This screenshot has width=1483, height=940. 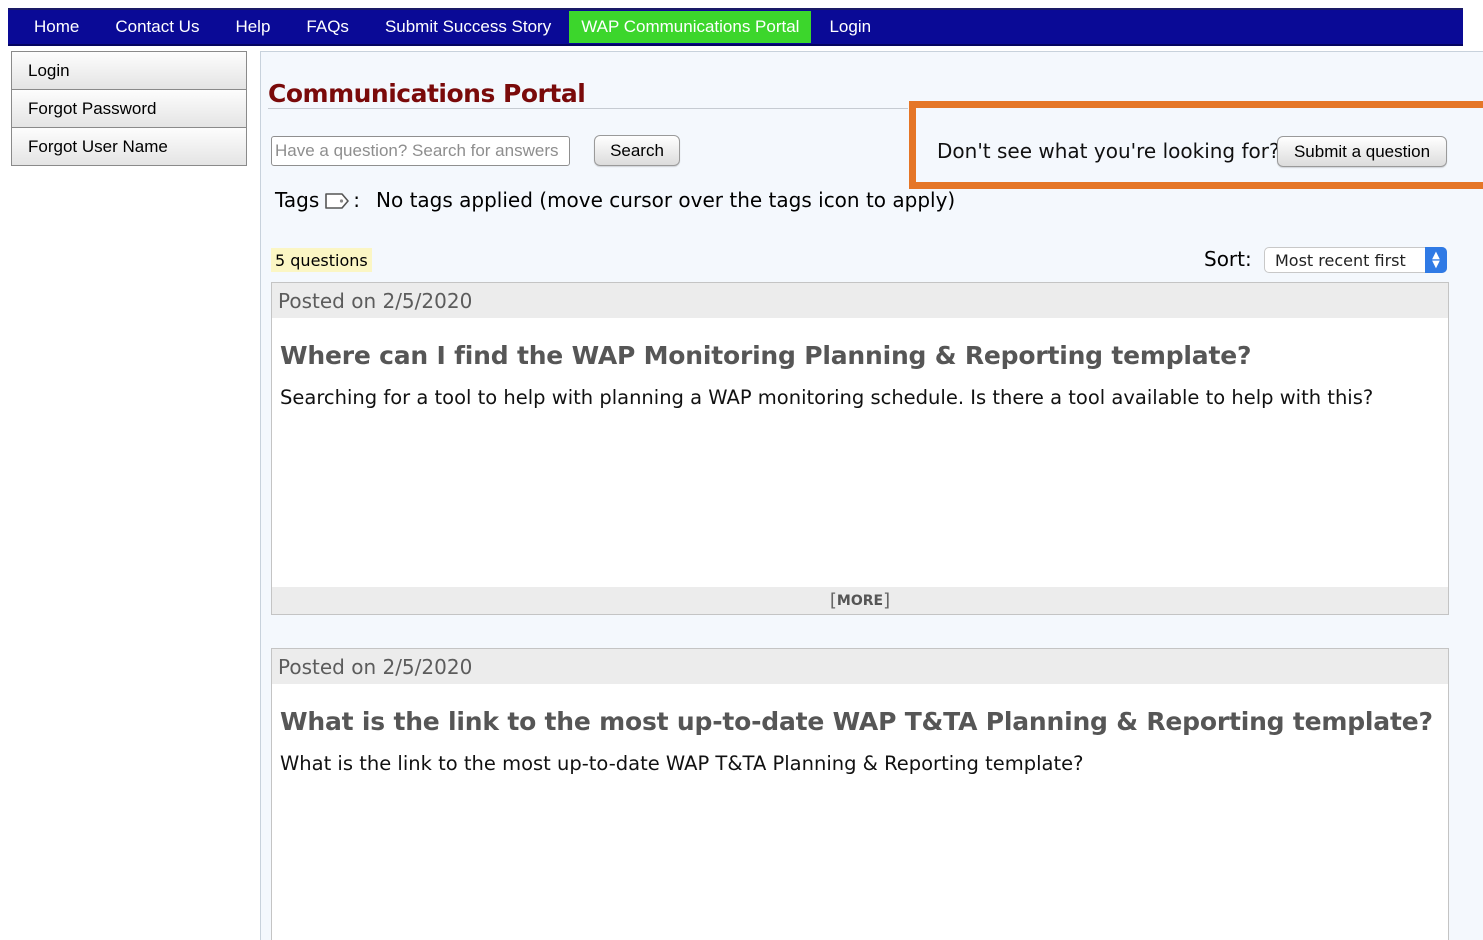 I want to click on sort-selected-value: Most recent first, so click(x=1340, y=260).